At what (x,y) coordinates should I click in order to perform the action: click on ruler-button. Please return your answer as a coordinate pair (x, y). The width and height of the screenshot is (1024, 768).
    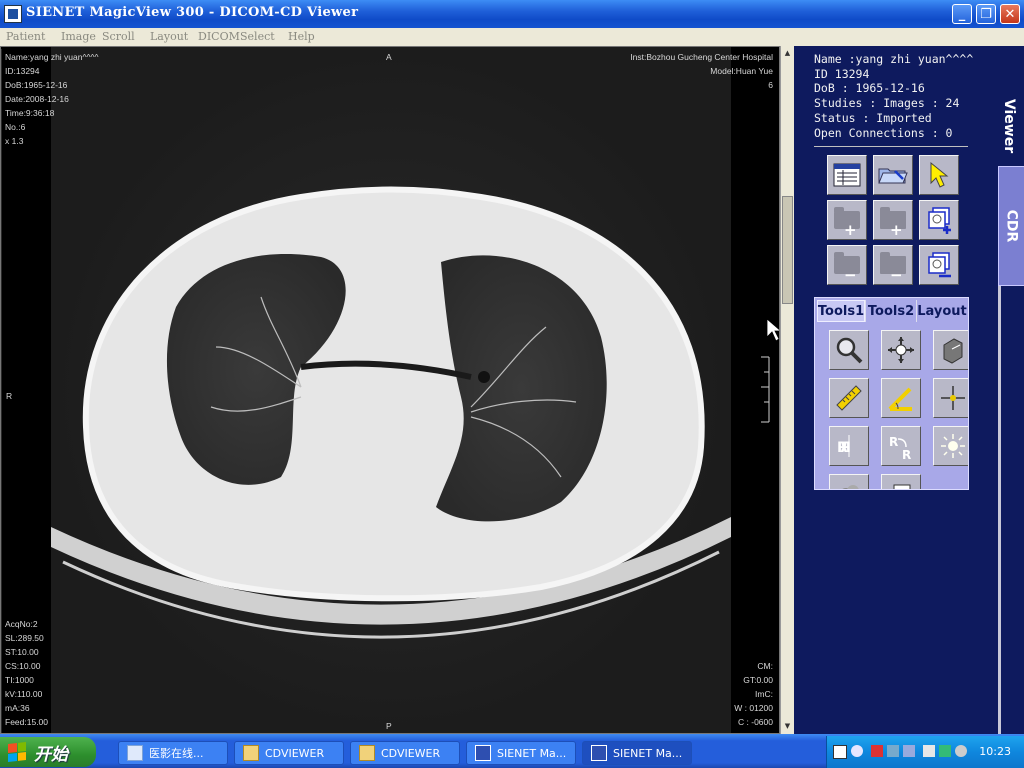
    Looking at the image, I should click on (849, 398).